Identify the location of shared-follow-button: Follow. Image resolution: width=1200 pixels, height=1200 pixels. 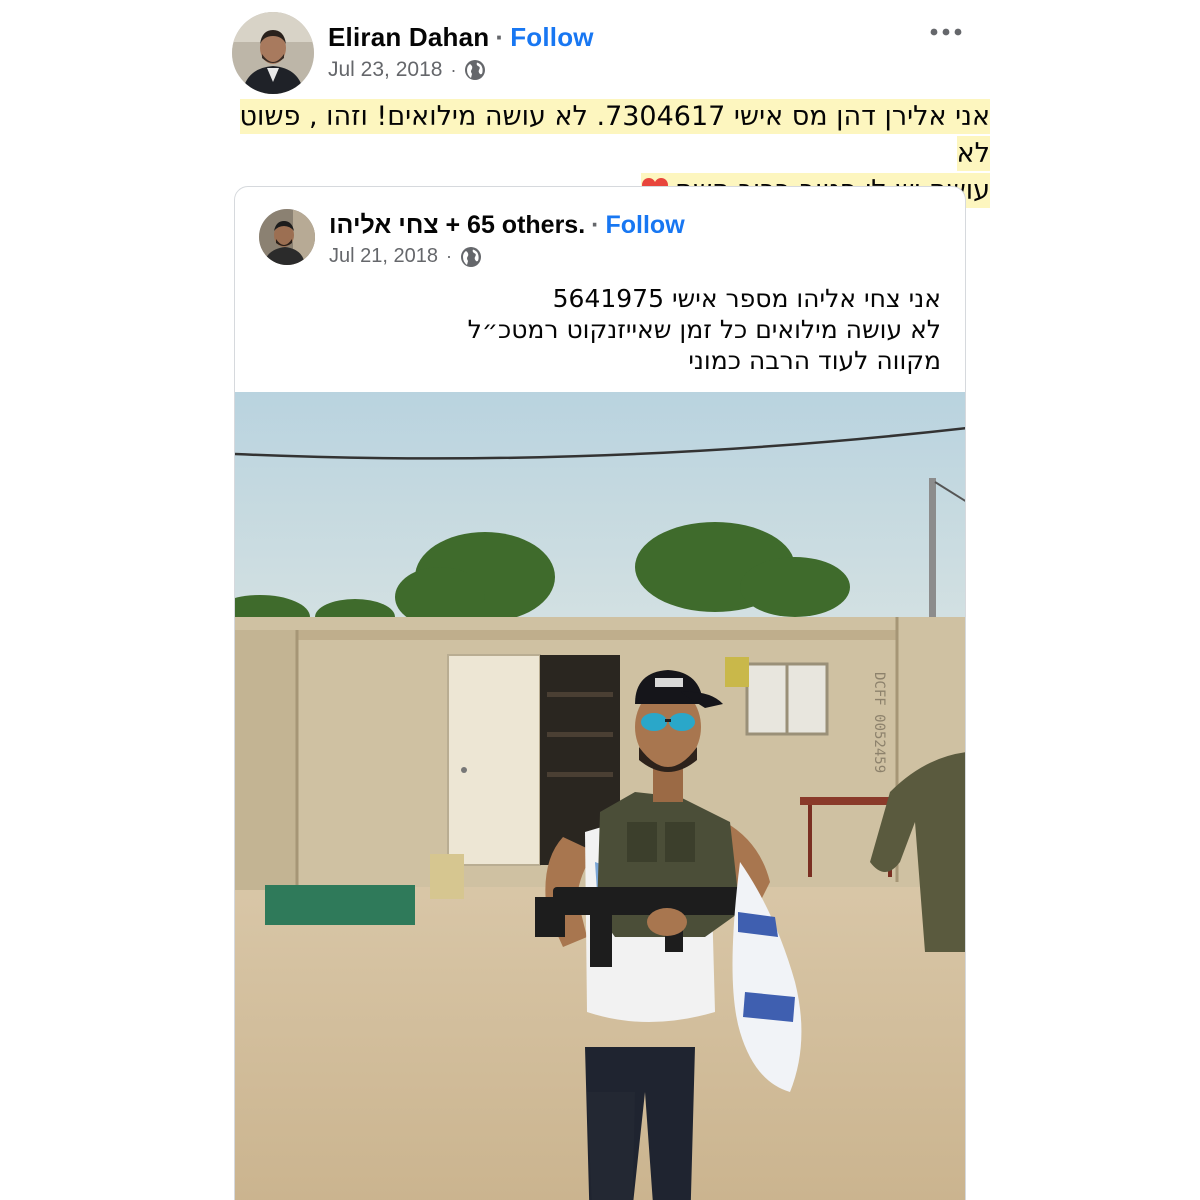
(644, 225).